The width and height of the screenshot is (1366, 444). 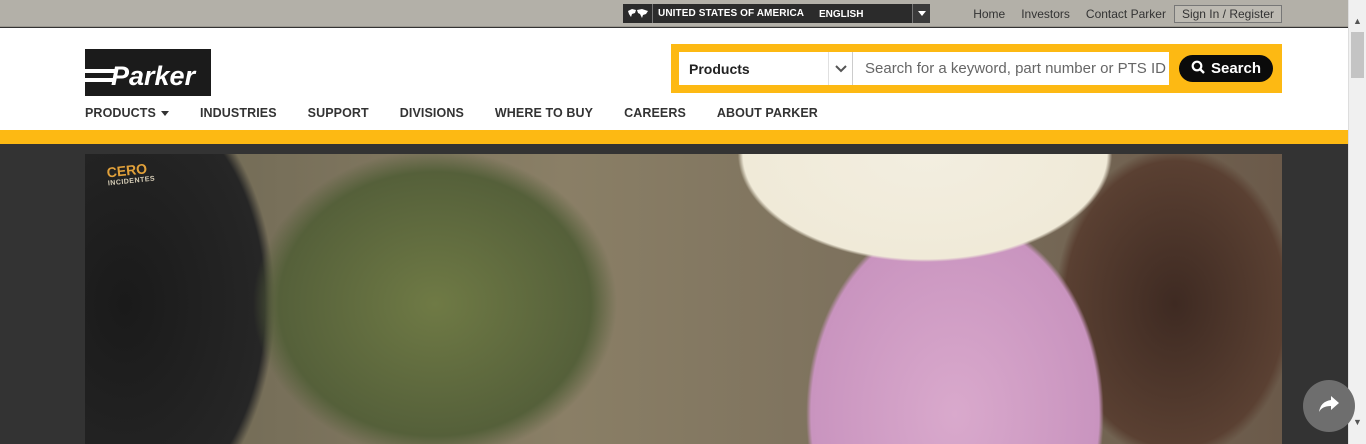 I want to click on nav-label: DIVISIONS, so click(x=431, y=113).